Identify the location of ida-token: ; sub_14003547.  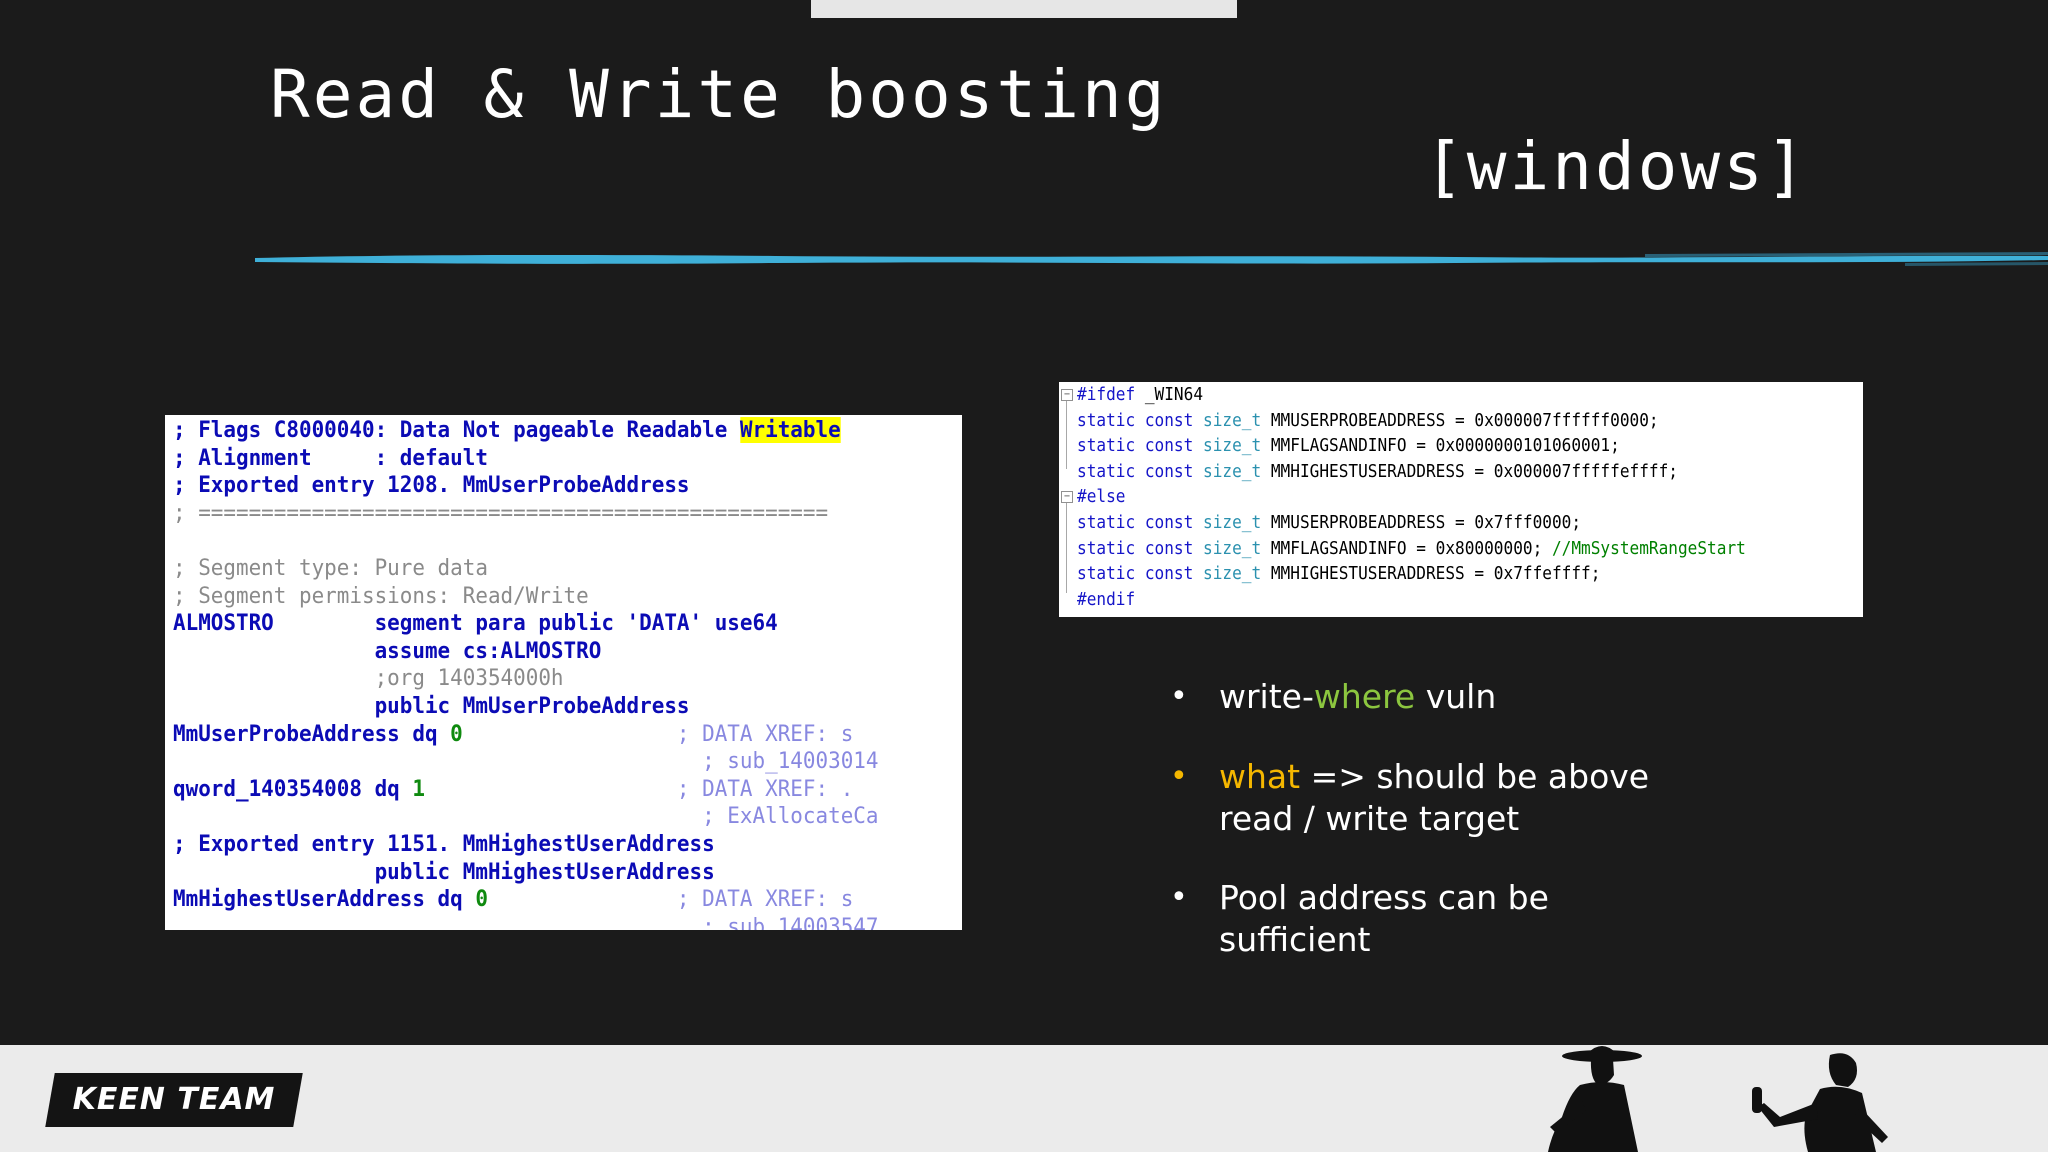
(526, 921).